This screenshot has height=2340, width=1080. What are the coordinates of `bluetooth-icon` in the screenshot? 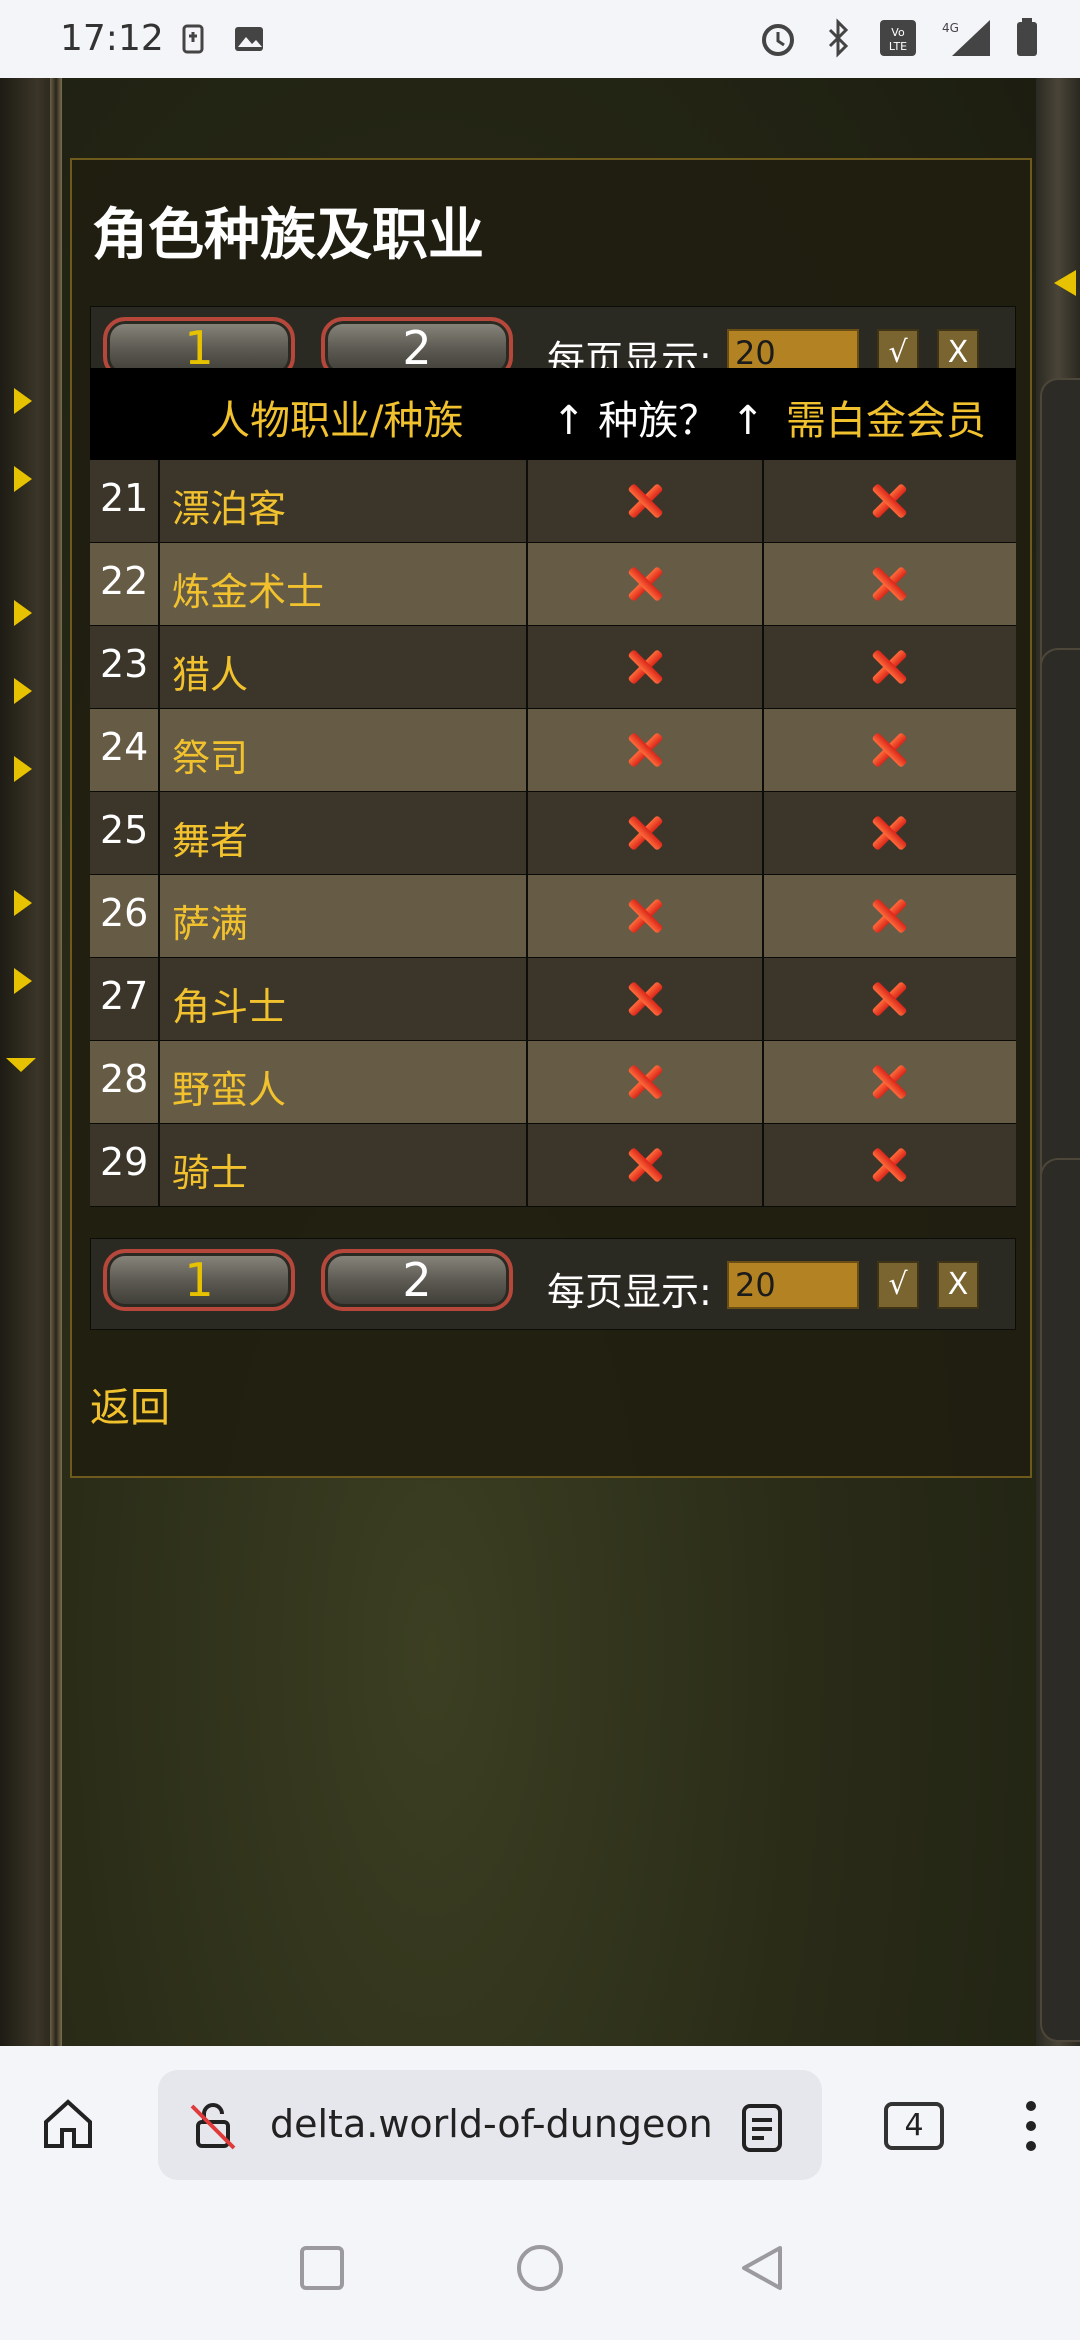 It's located at (838, 38).